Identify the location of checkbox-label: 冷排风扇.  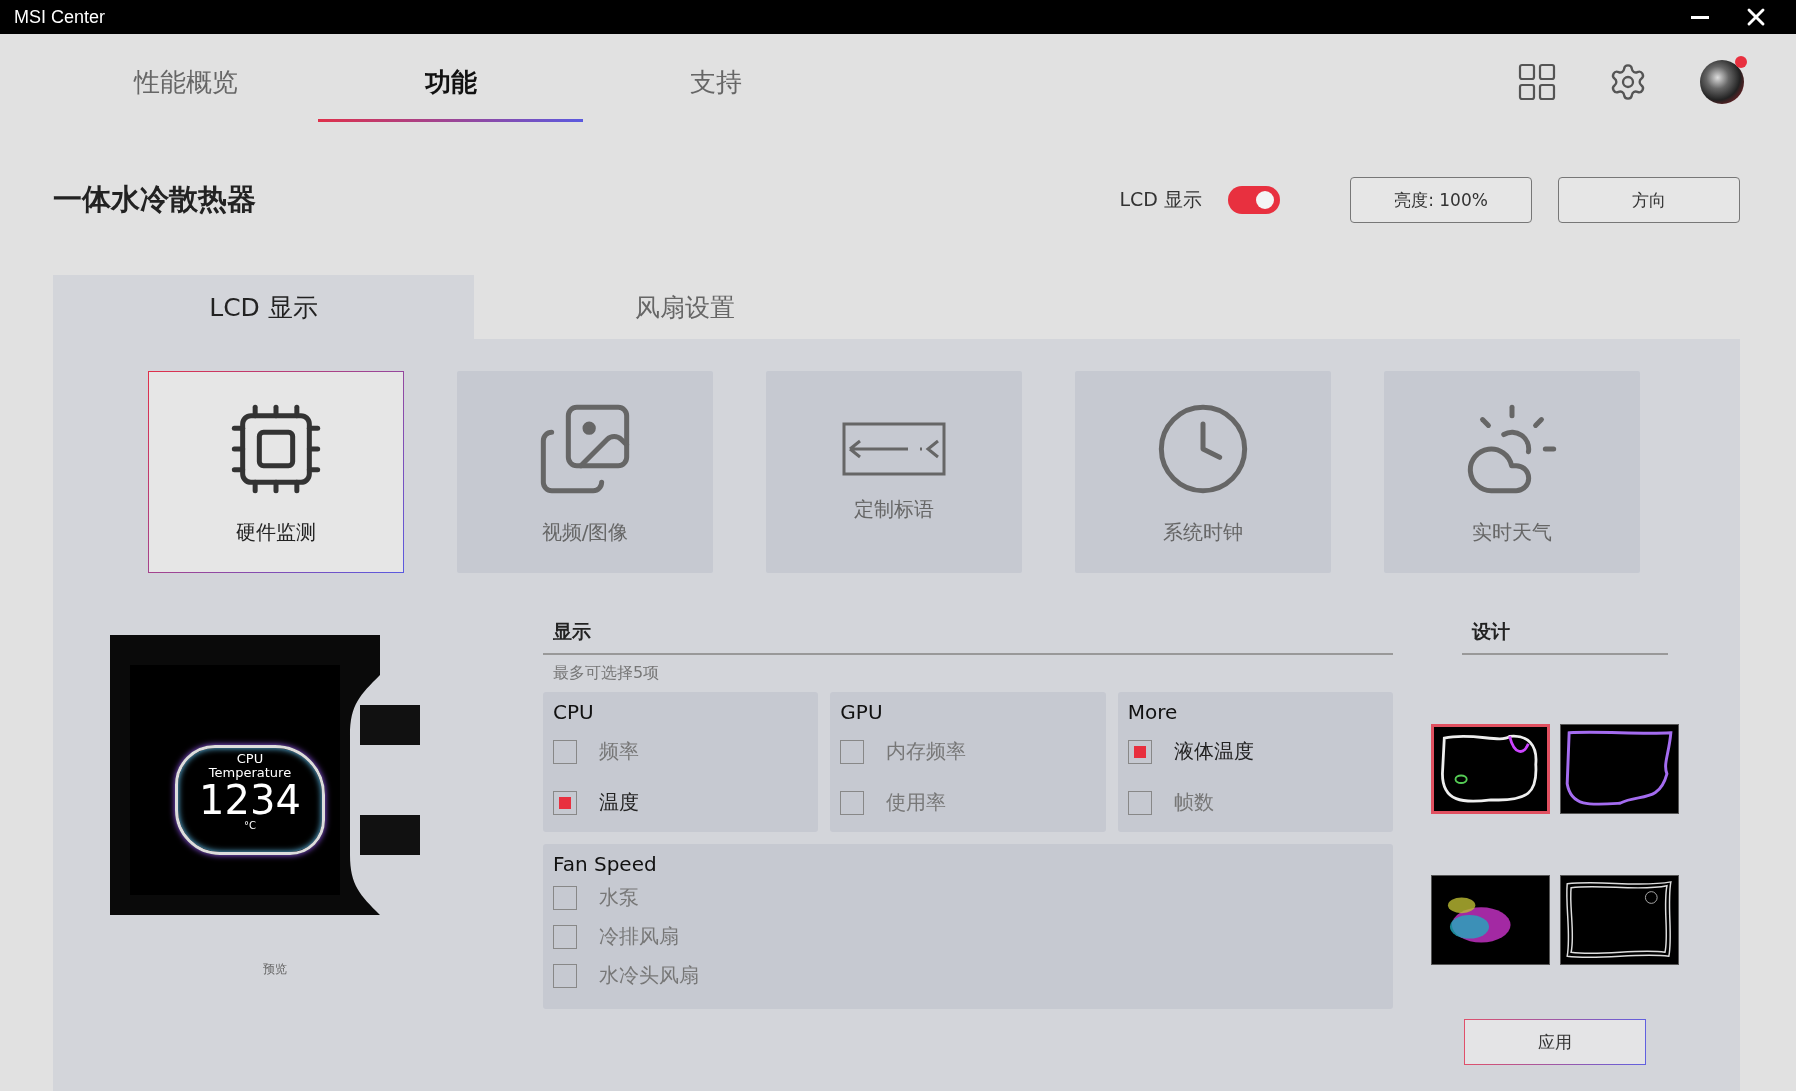
(639, 936).